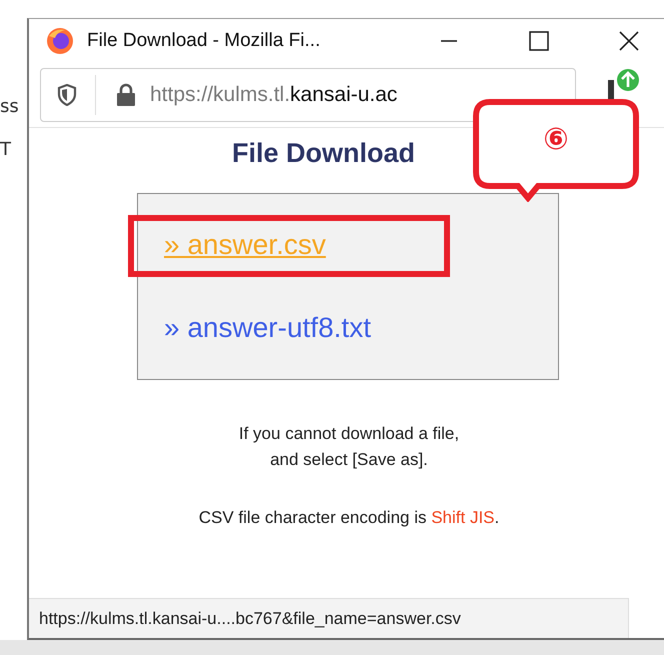 This screenshot has height=655, width=664. I want to click on help-text: If you cannot download a file,, so click(349, 434).